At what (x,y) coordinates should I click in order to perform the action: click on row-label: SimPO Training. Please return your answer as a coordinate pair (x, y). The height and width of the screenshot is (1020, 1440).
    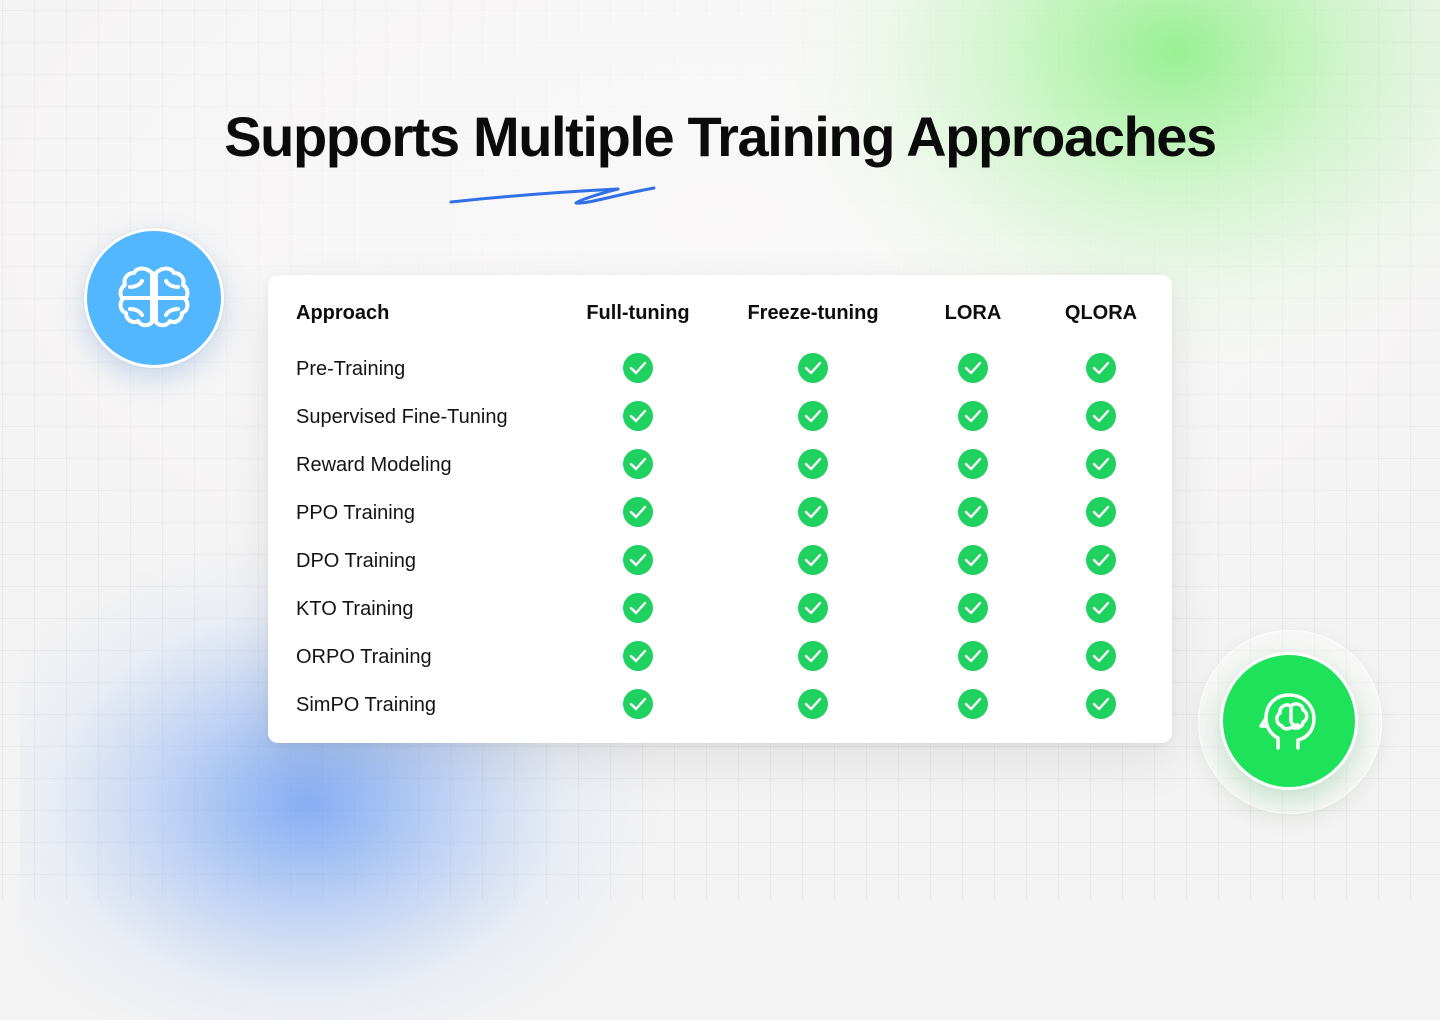
    Looking at the image, I should click on (366, 705).